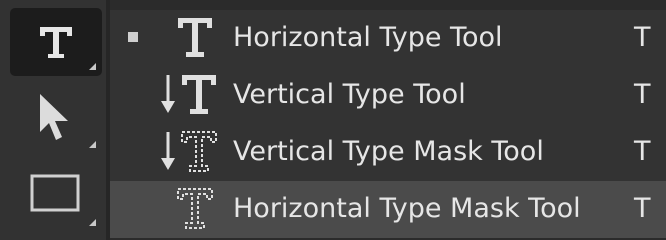 Image resolution: width=666 pixels, height=240 pixels. I want to click on type-icon, so click(56, 42).